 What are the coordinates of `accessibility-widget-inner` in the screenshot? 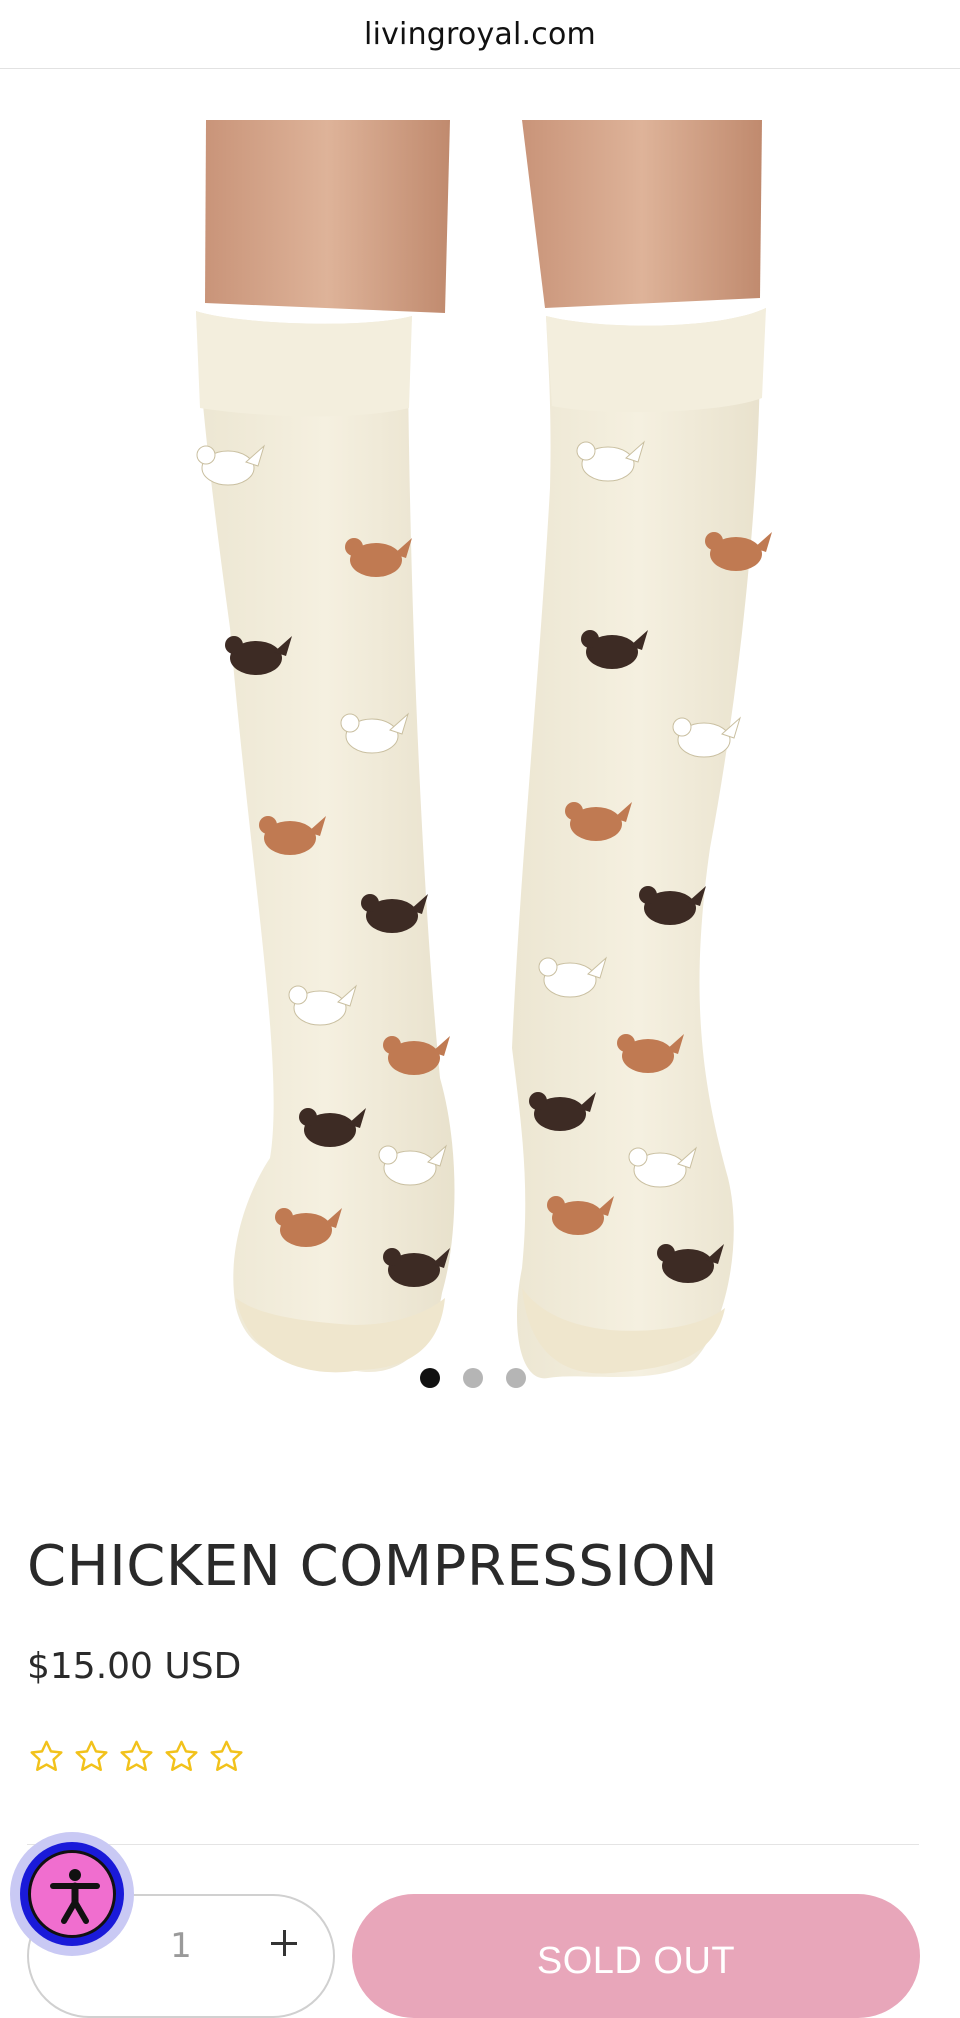 It's located at (72, 1894).